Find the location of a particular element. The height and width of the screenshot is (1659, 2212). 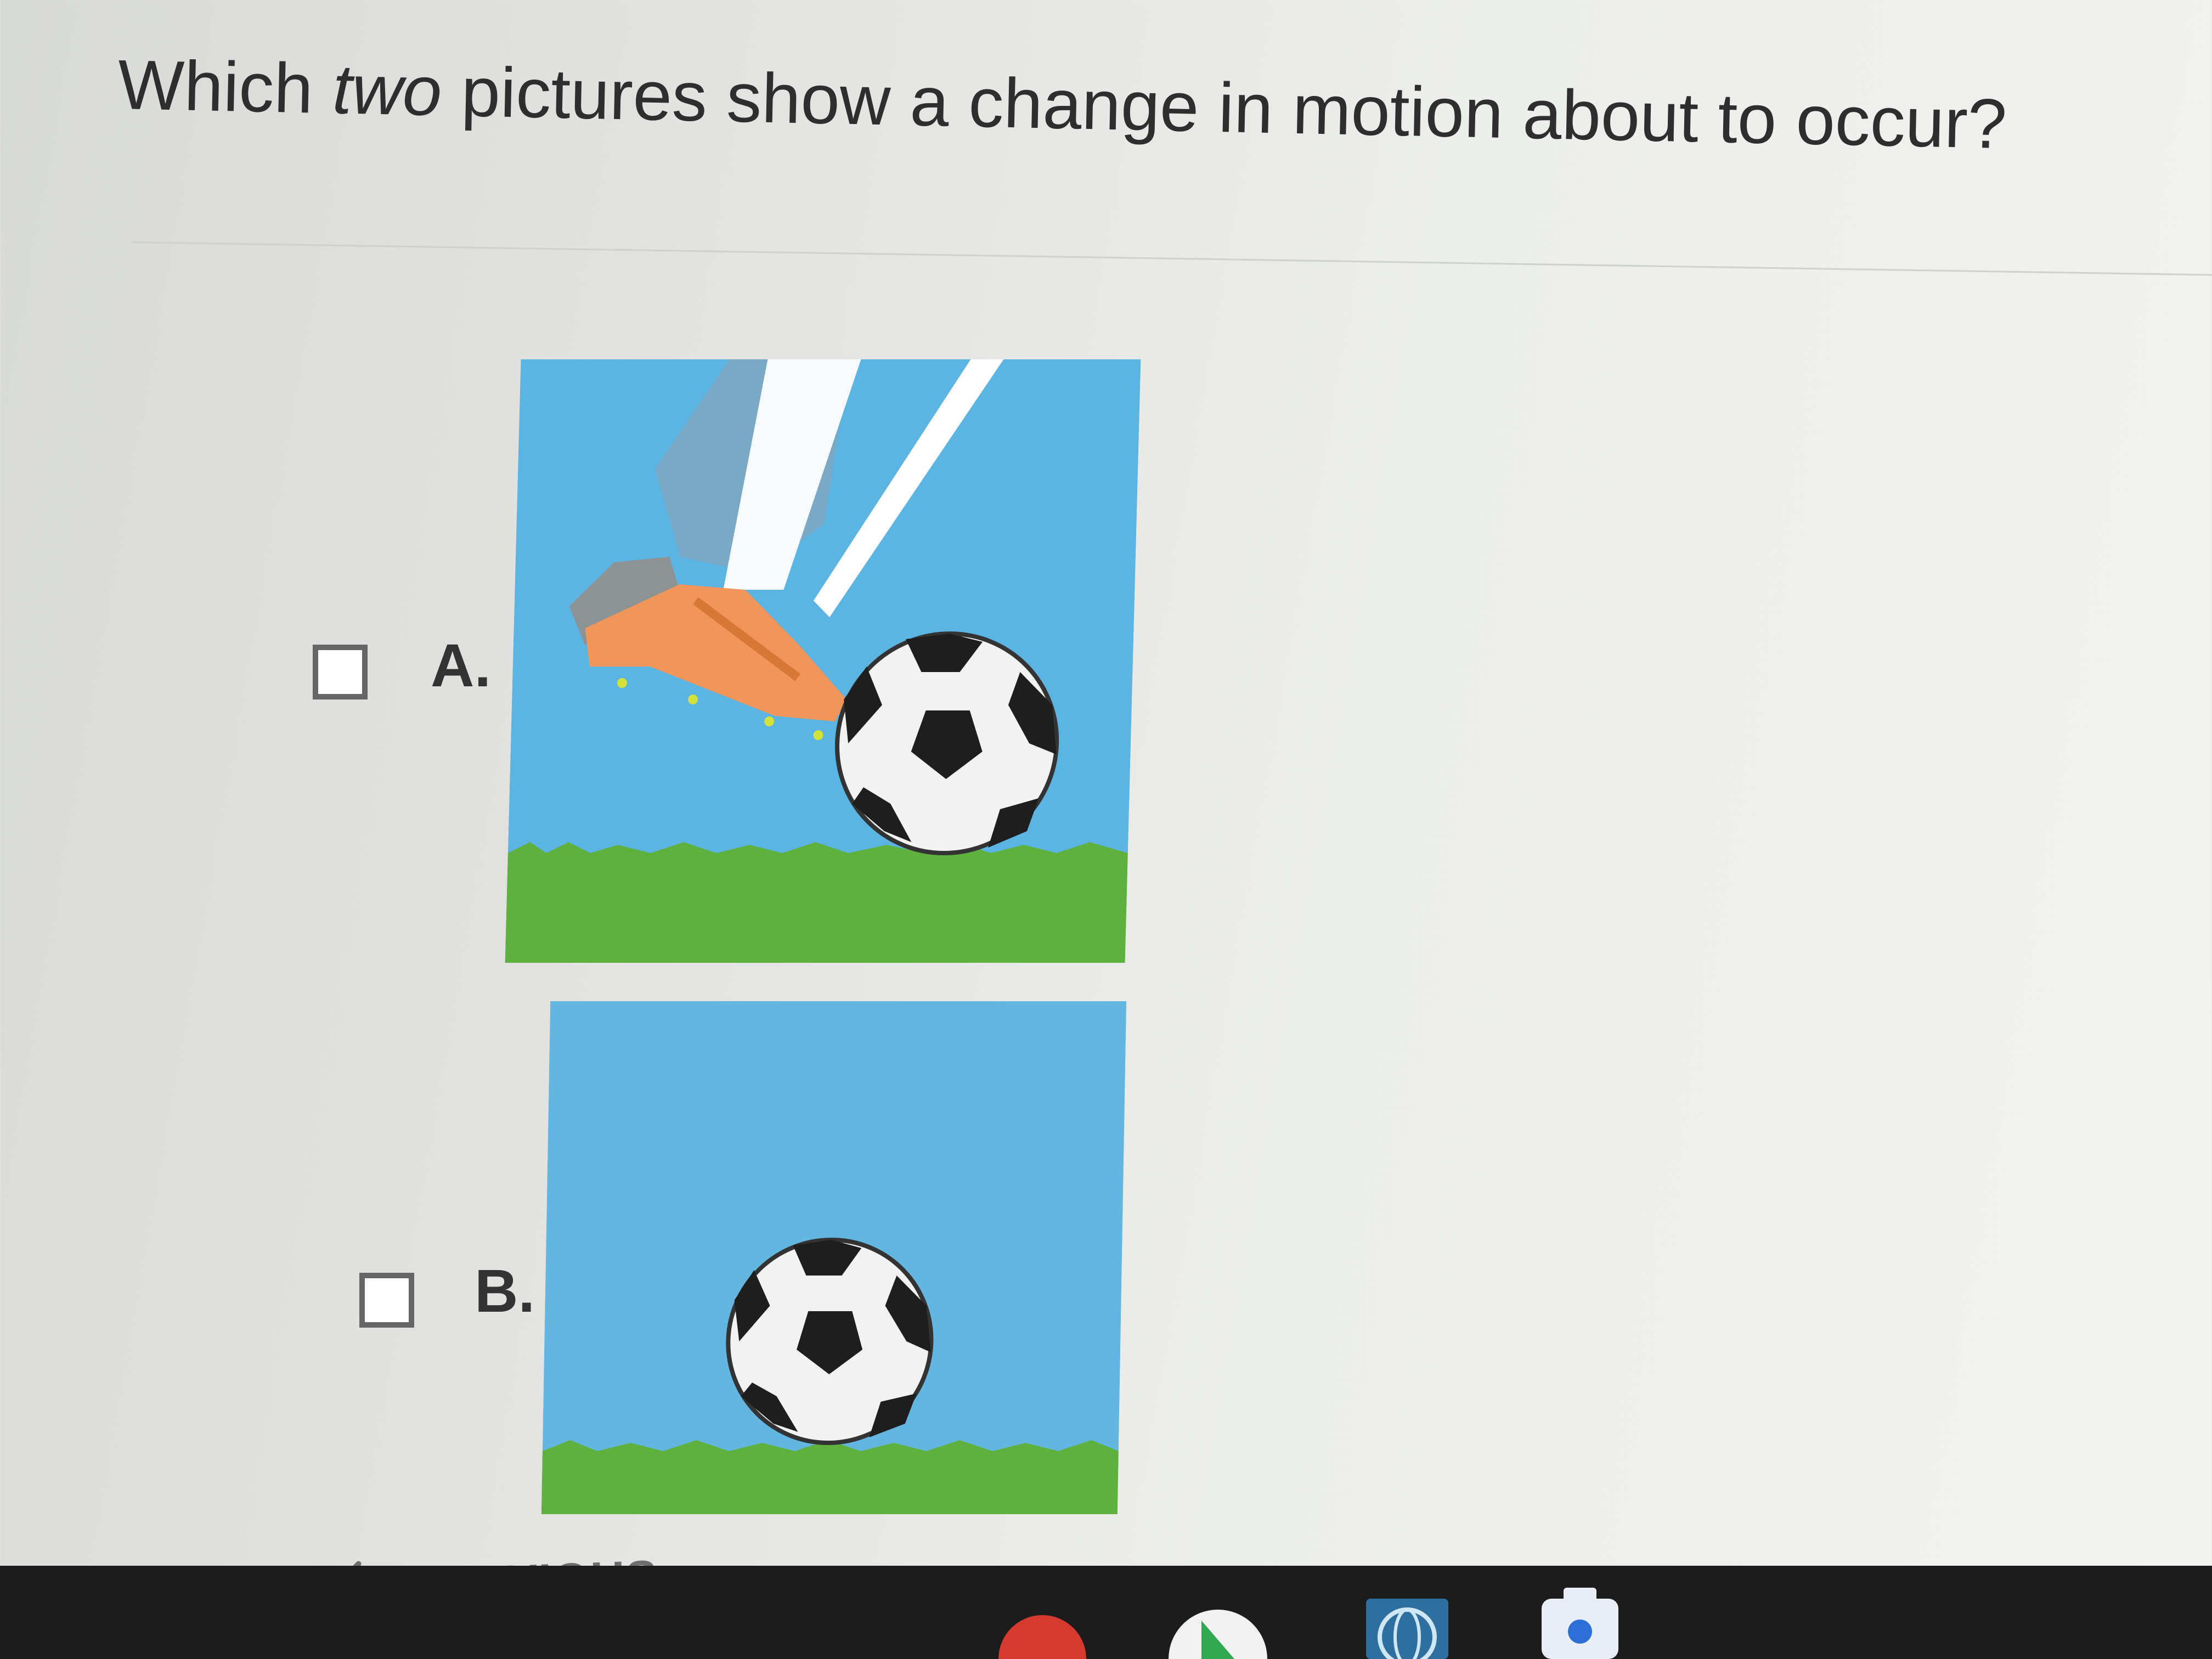

option-b-checkbox is located at coordinates (387, 1300).